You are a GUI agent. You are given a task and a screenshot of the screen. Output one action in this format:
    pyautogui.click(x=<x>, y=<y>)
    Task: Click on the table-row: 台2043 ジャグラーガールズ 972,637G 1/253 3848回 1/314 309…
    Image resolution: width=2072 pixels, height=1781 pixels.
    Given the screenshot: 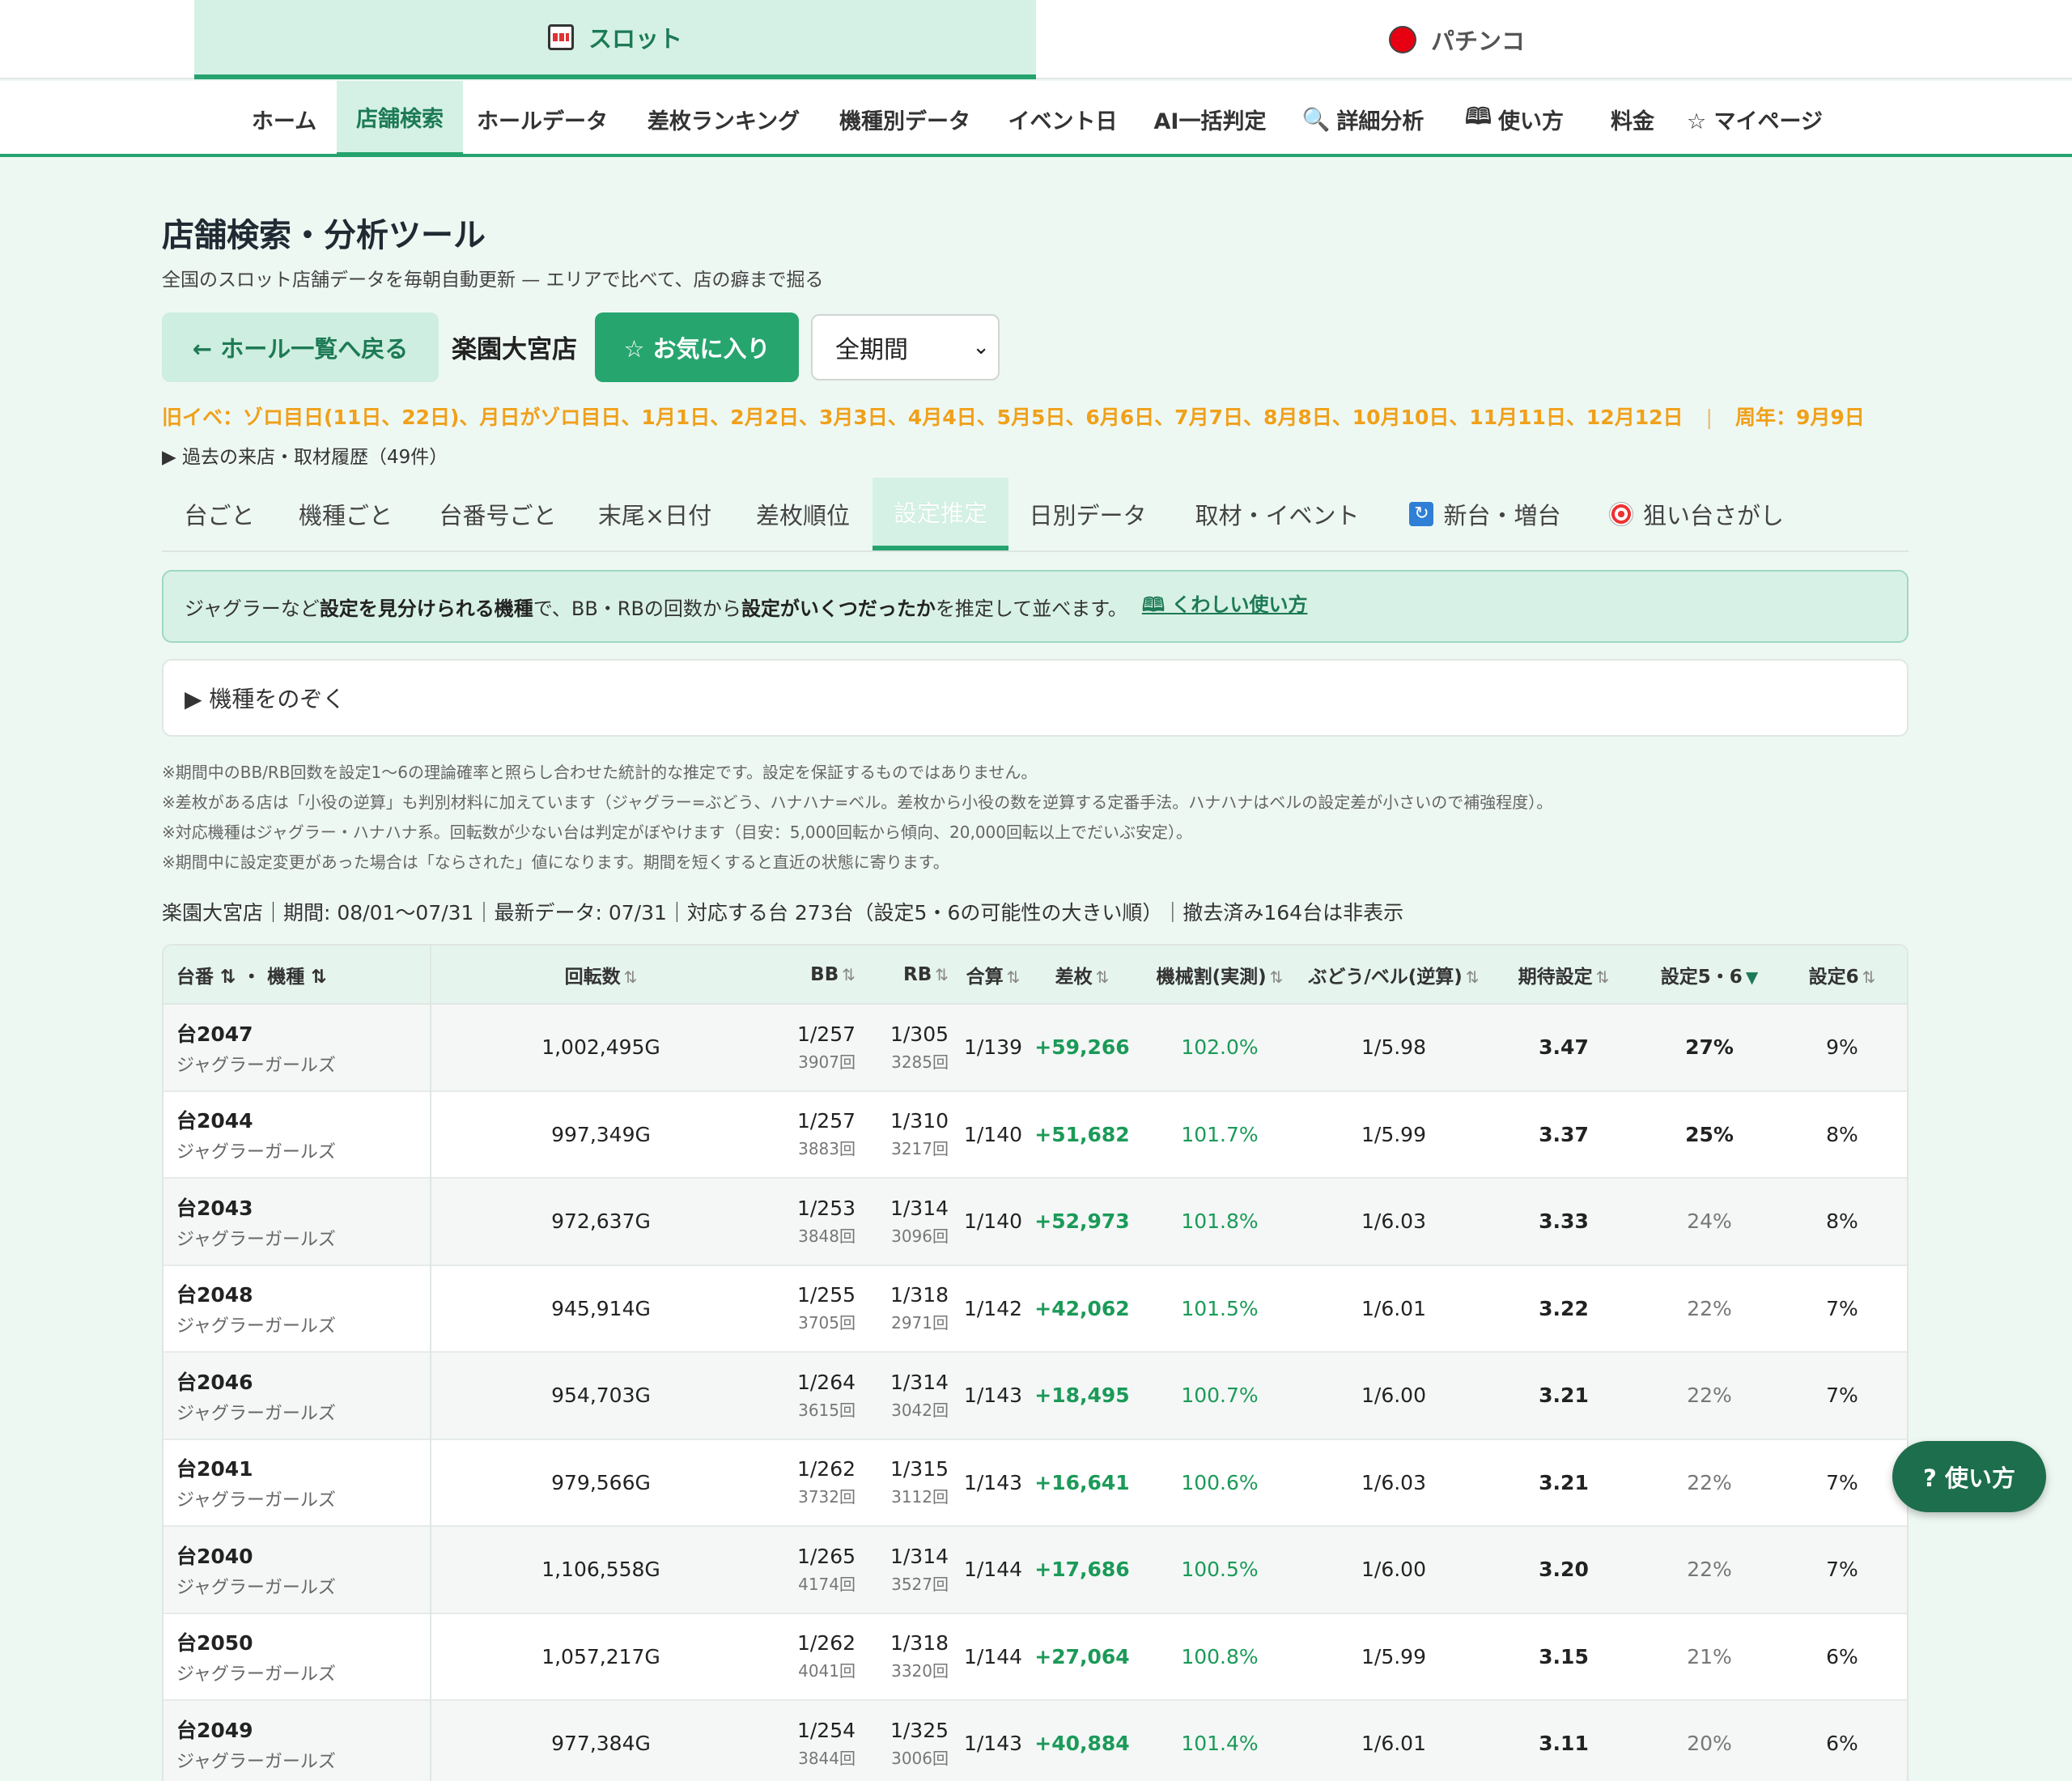 What is the action you would take?
    pyautogui.click(x=1035, y=1221)
    